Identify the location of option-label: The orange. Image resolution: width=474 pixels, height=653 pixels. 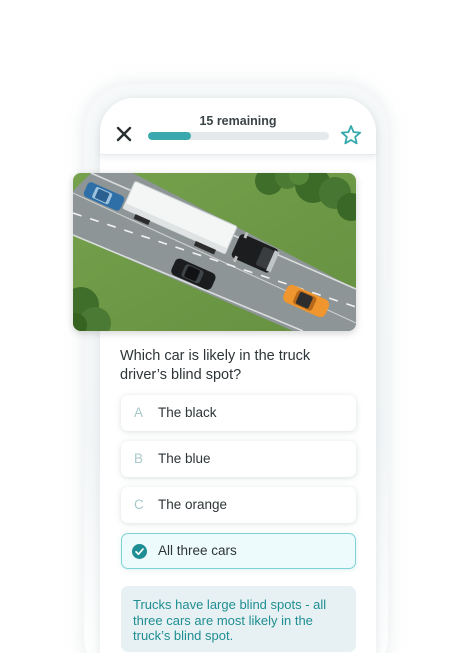
(193, 504).